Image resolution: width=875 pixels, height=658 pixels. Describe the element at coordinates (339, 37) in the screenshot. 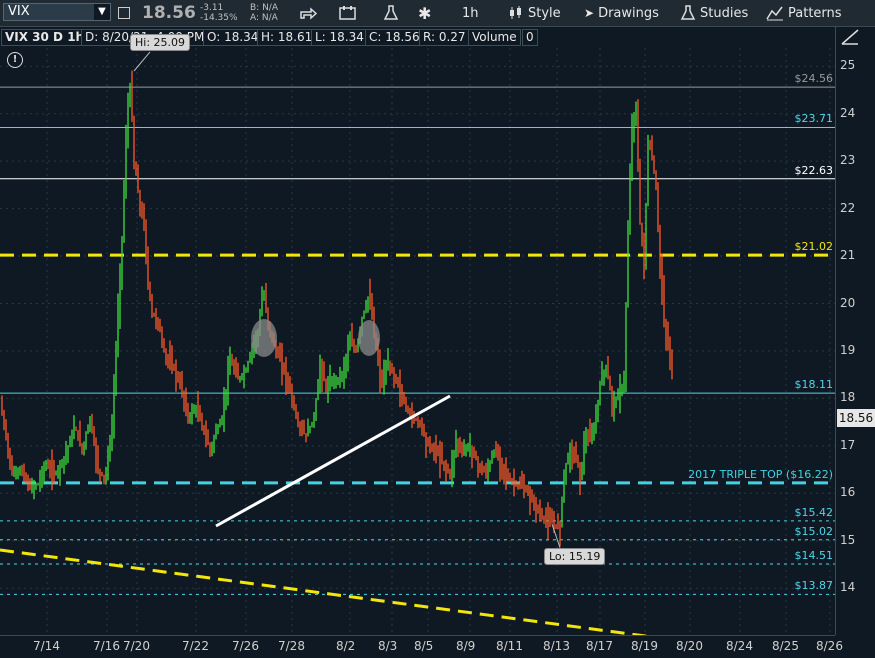

I see `low-value: L: 18.34` at that location.